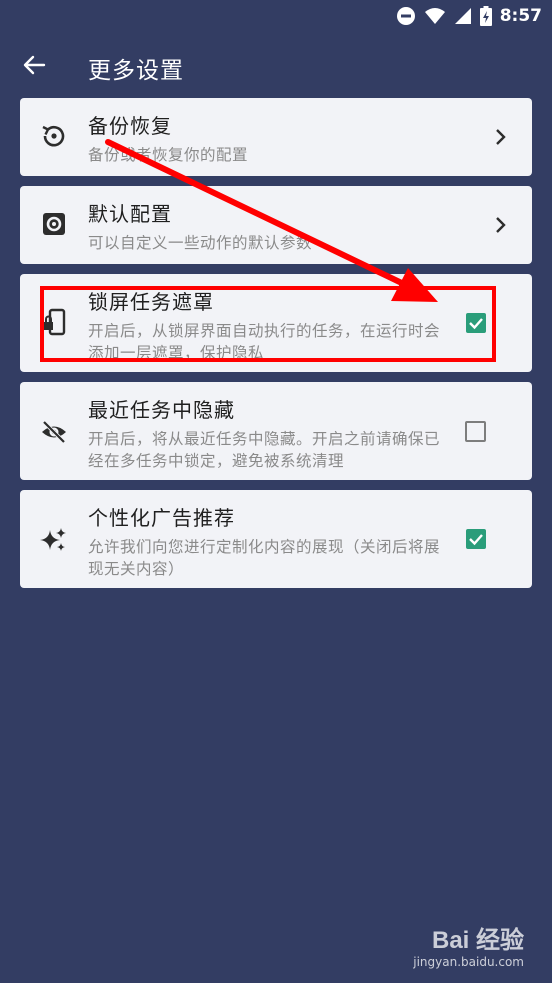 This screenshot has width=552, height=983. I want to click on watermark-url: jingyan.baidu.com, so click(468, 962).